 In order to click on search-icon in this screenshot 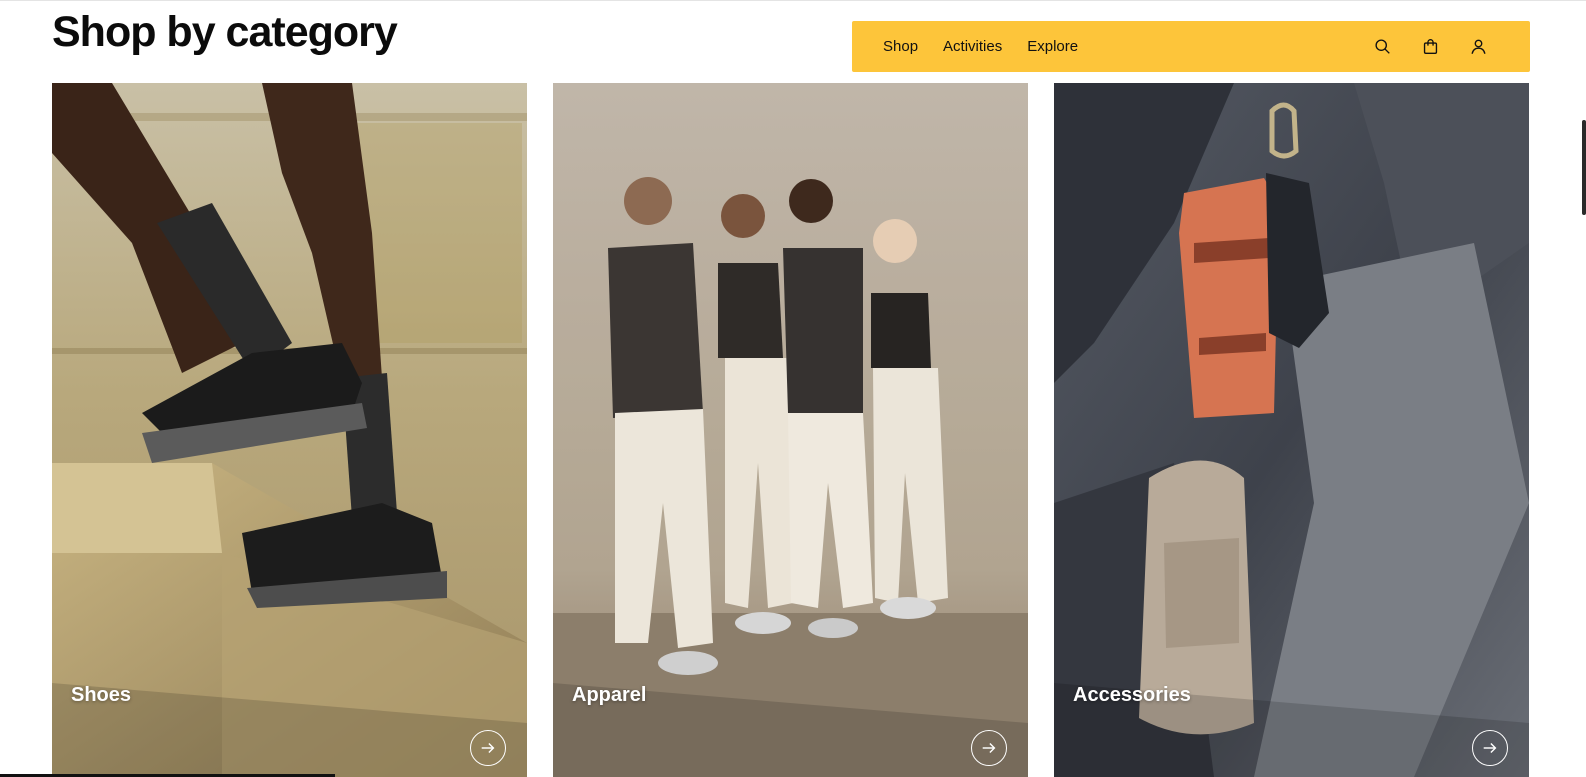, I will do `click(1382, 47)`.